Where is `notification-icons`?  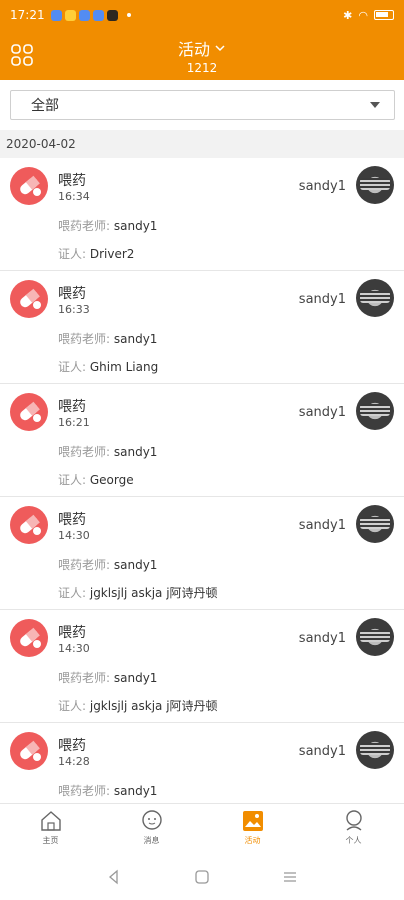
notification-icons is located at coordinates (90, 15).